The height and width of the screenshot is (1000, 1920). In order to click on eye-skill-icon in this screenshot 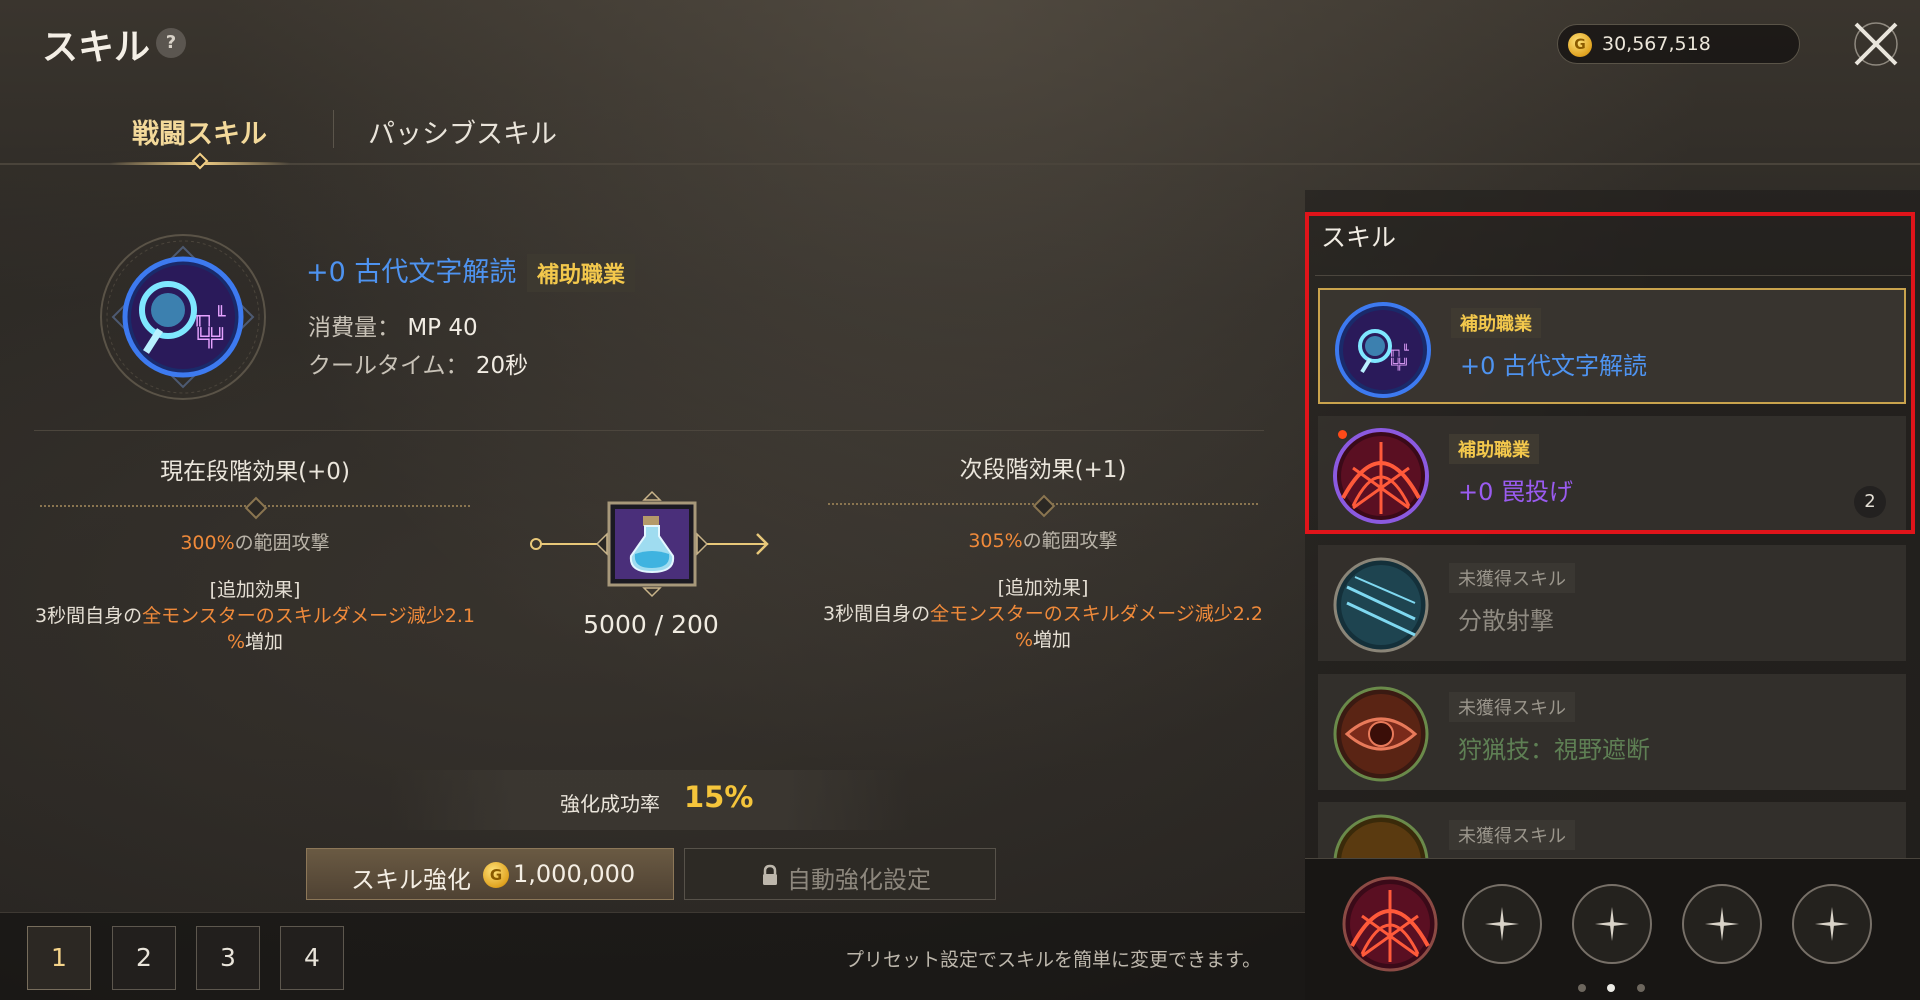, I will do `click(1381, 734)`.